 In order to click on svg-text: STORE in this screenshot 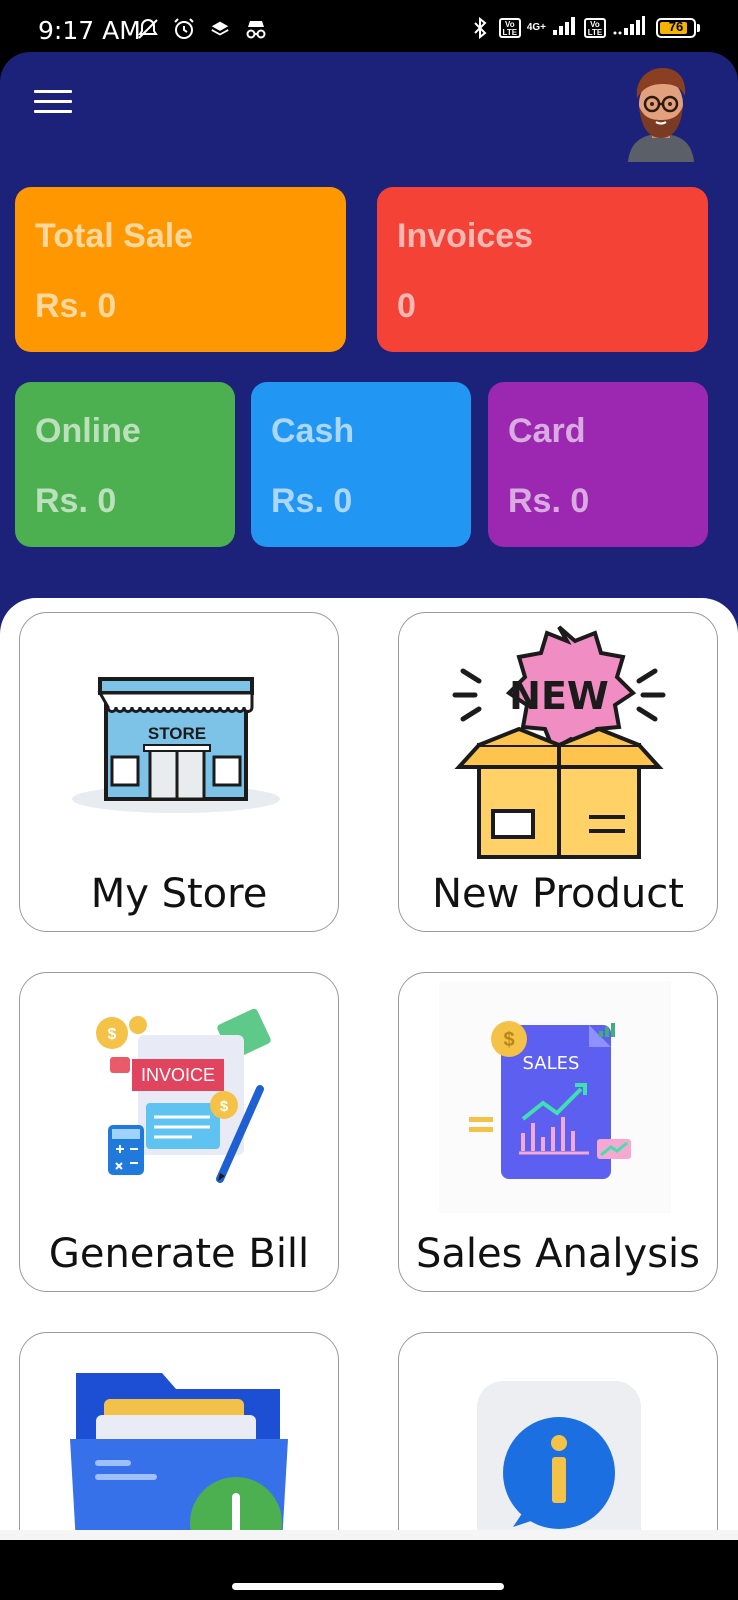, I will do `click(177, 733)`.